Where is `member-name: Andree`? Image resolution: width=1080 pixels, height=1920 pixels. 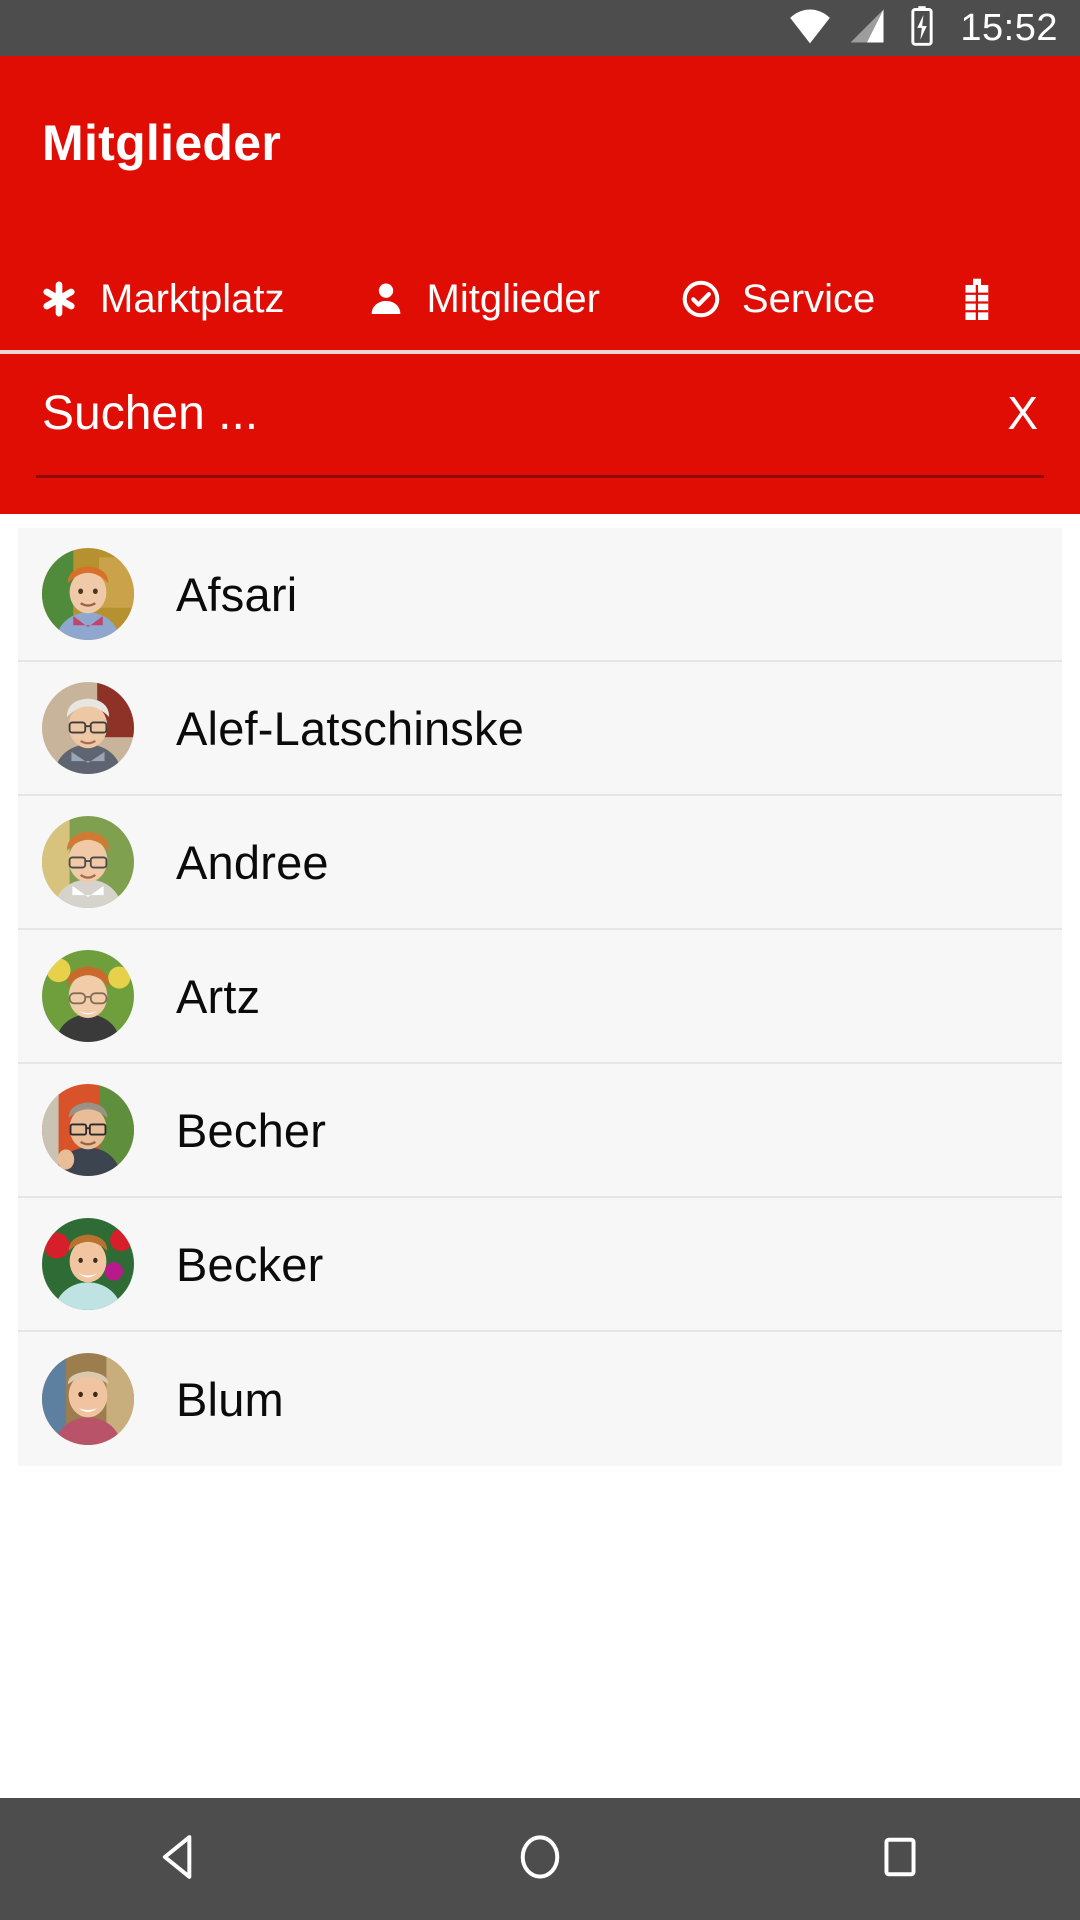
member-name: Andree is located at coordinates (252, 862).